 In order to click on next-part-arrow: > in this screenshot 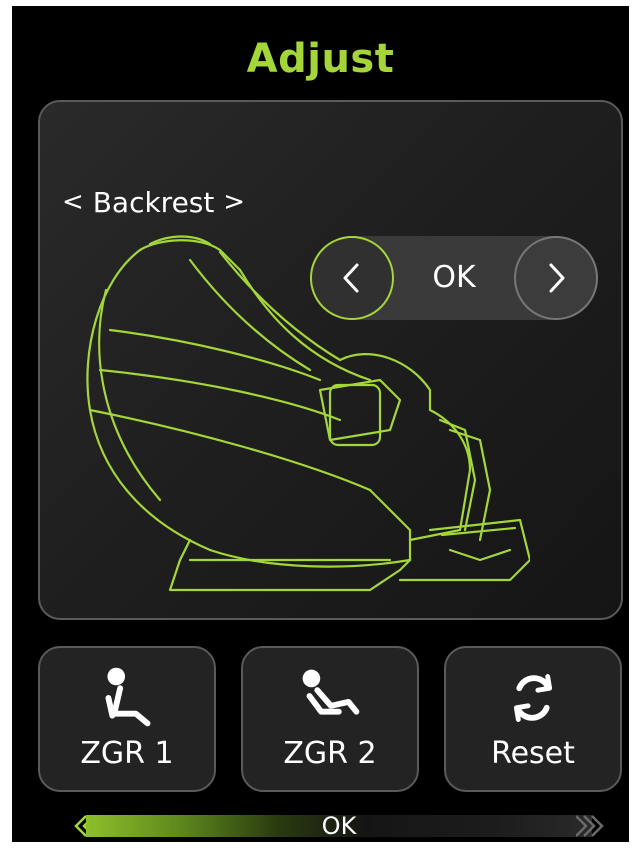, I will do `click(234, 202)`.